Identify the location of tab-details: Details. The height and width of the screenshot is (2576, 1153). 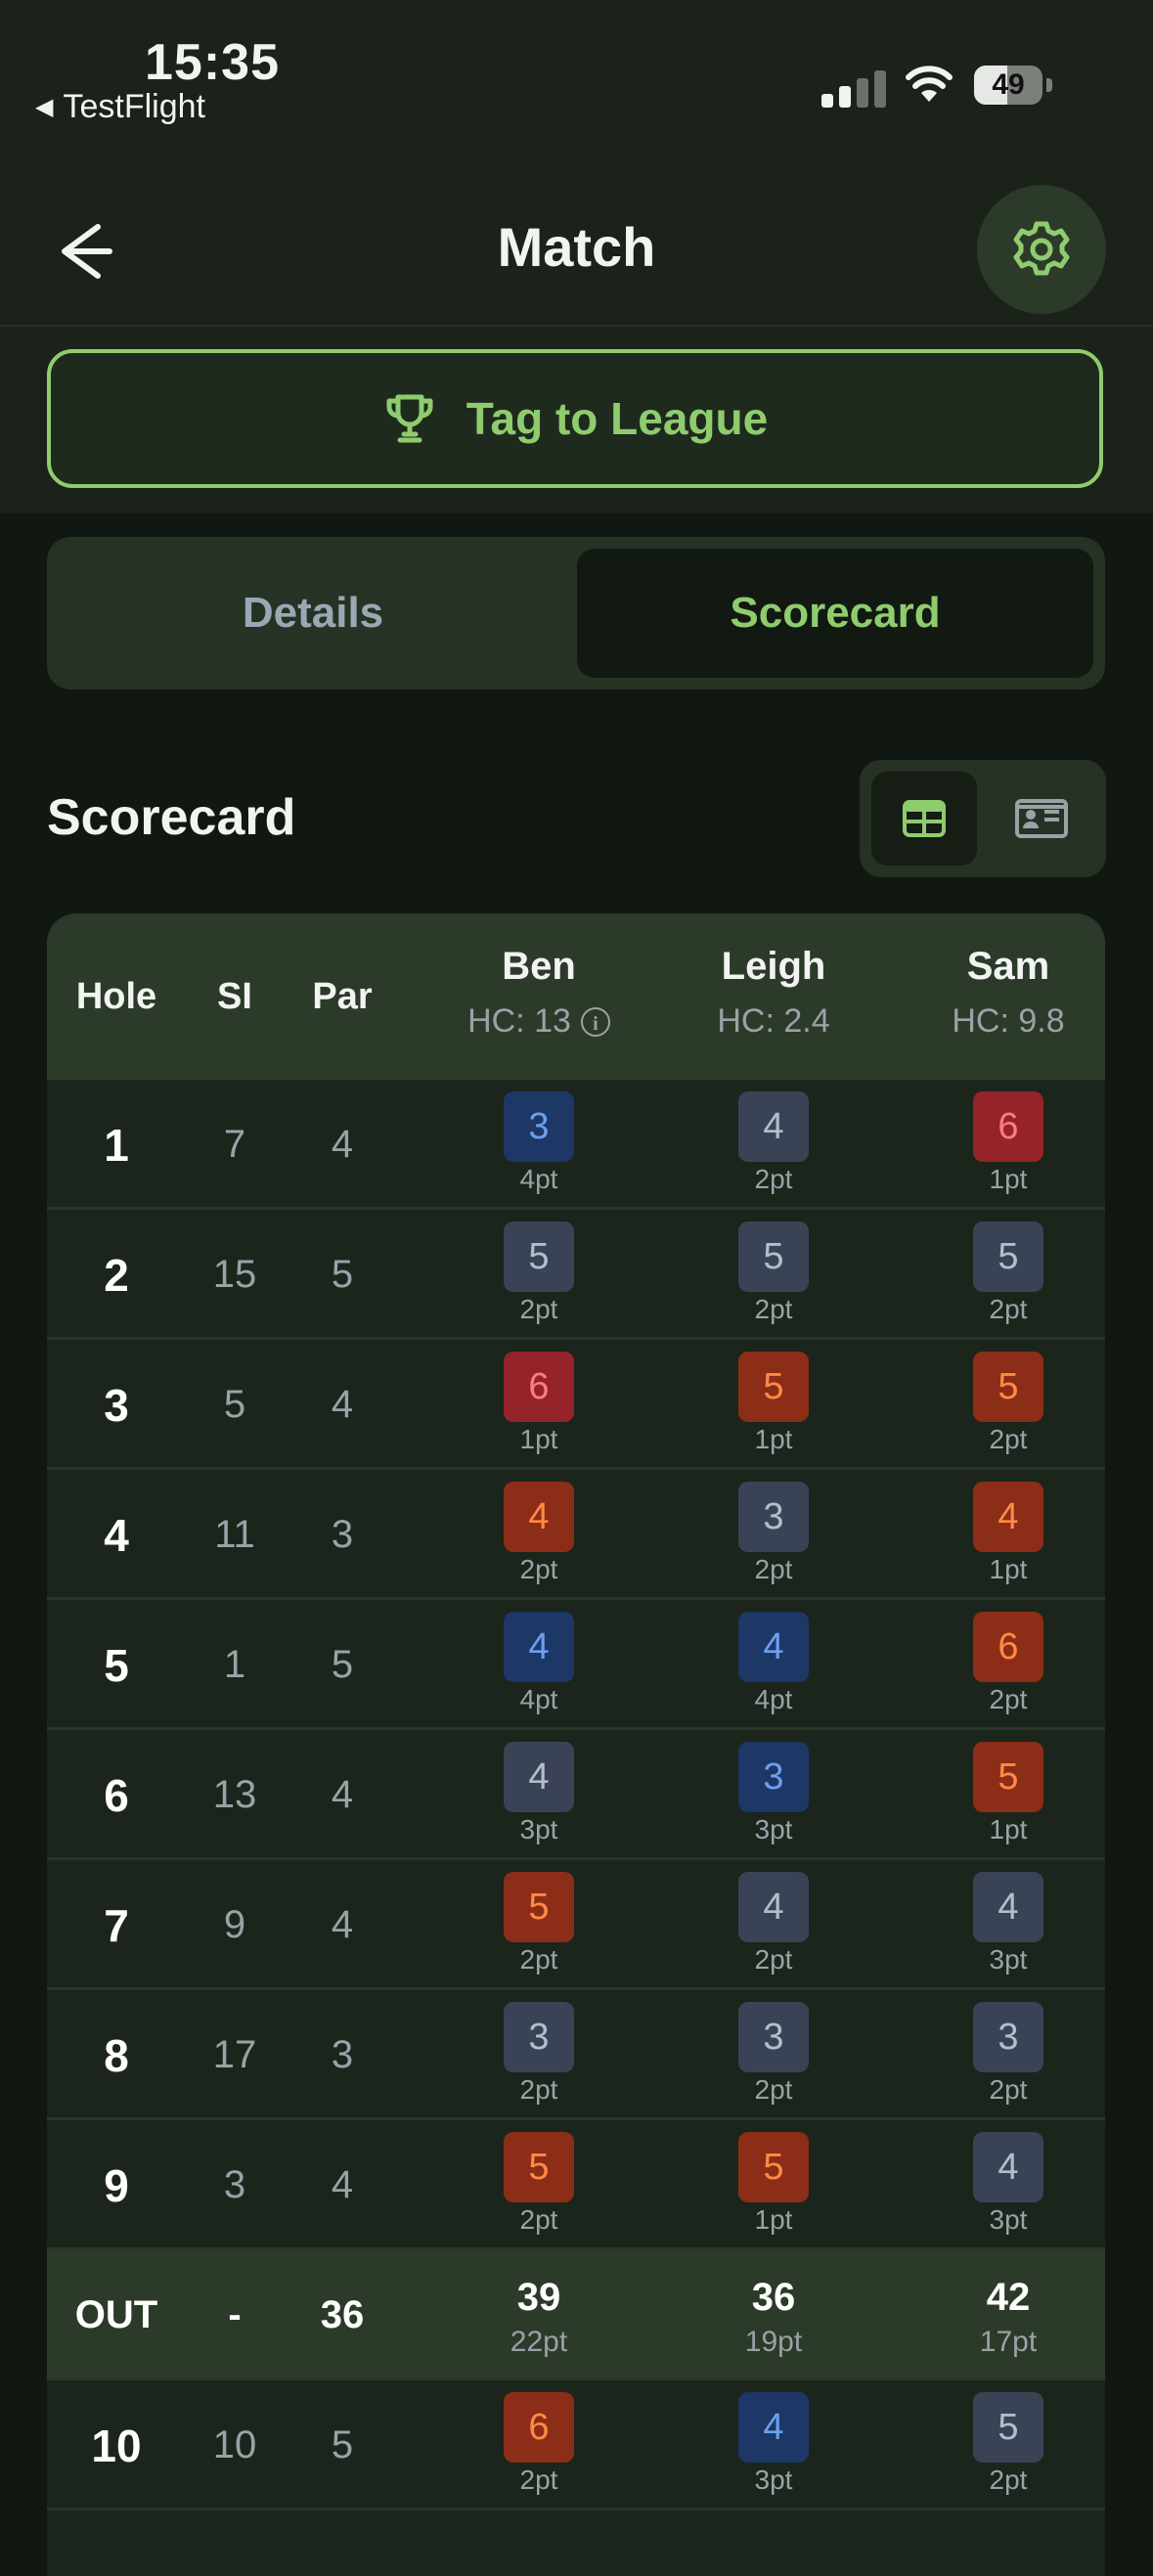
(313, 613).